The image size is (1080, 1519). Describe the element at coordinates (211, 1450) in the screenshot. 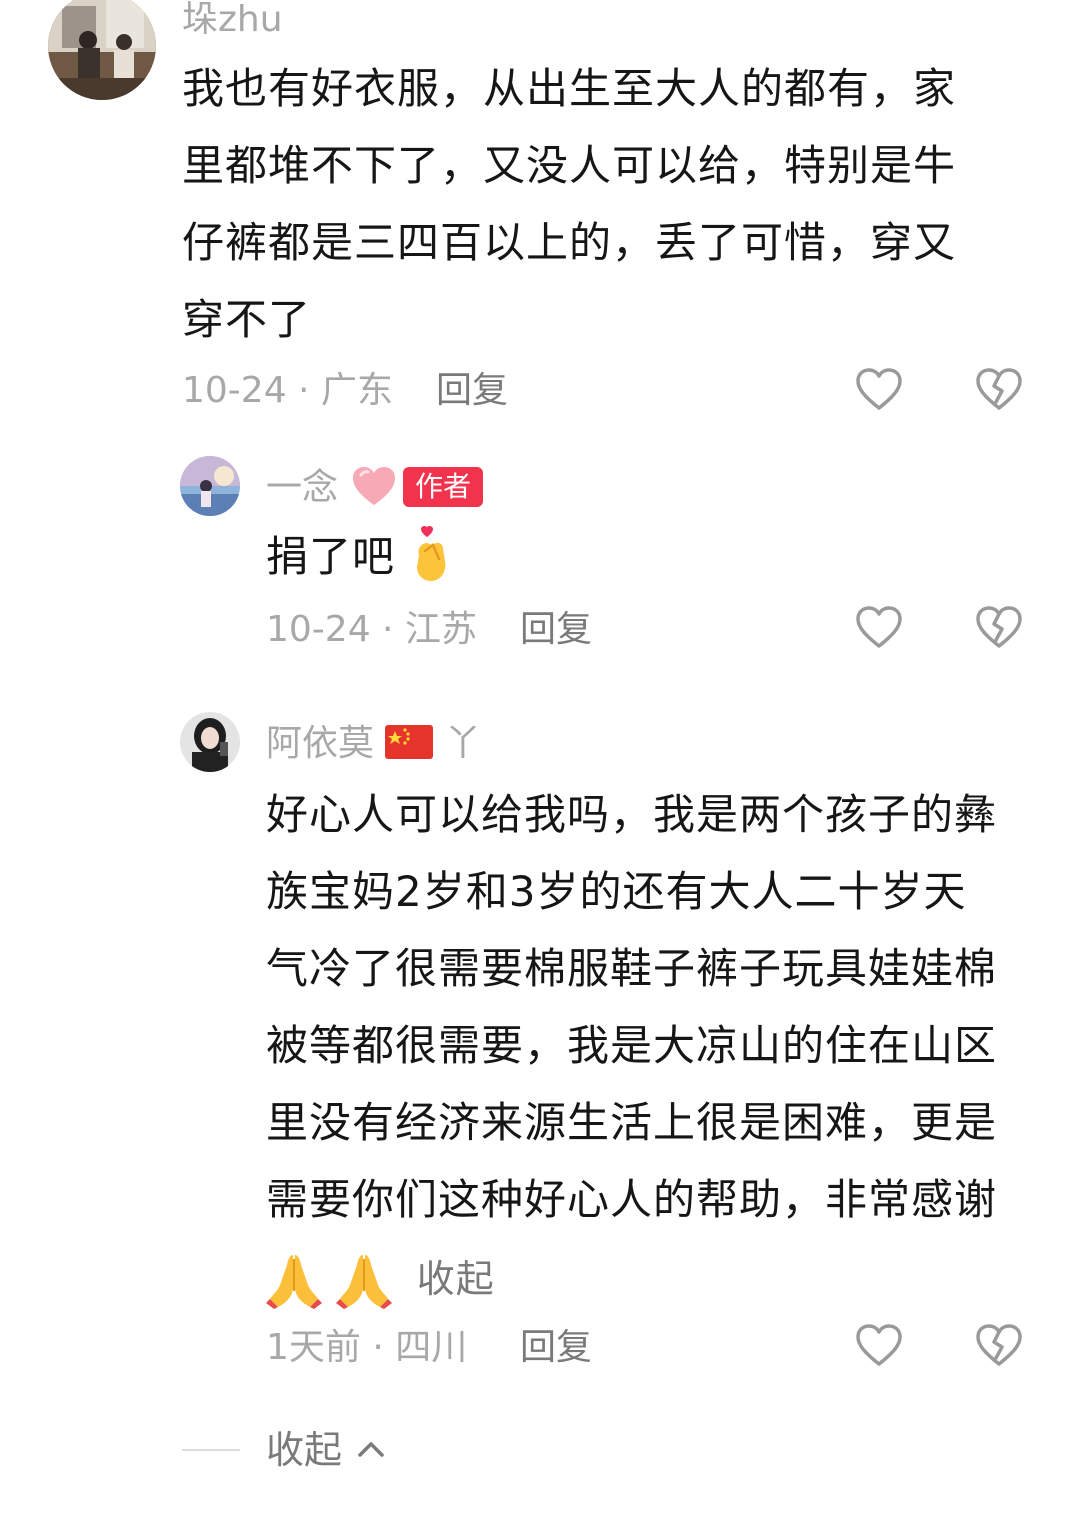

I see `divider` at that location.